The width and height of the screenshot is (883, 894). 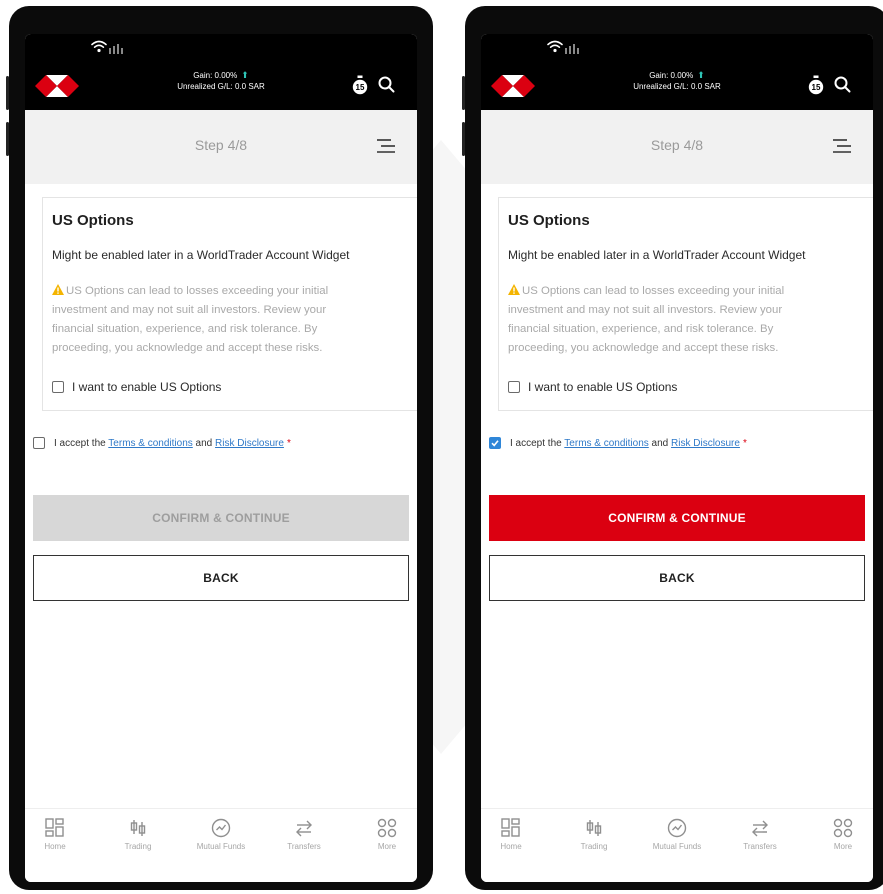 I want to click on checkmark-icon, so click(x=495, y=443).